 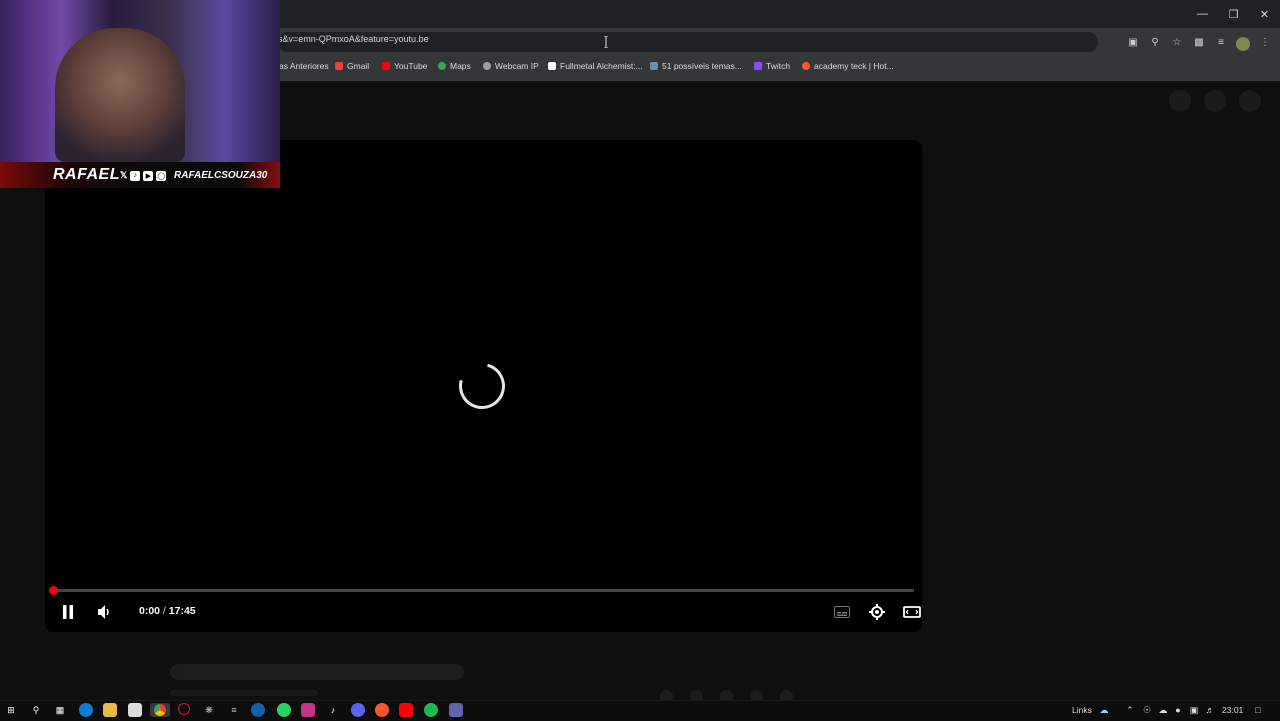 What do you see at coordinates (1178, 710) in the screenshot?
I see `microphone-icon: ●` at bounding box center [1178, 710].